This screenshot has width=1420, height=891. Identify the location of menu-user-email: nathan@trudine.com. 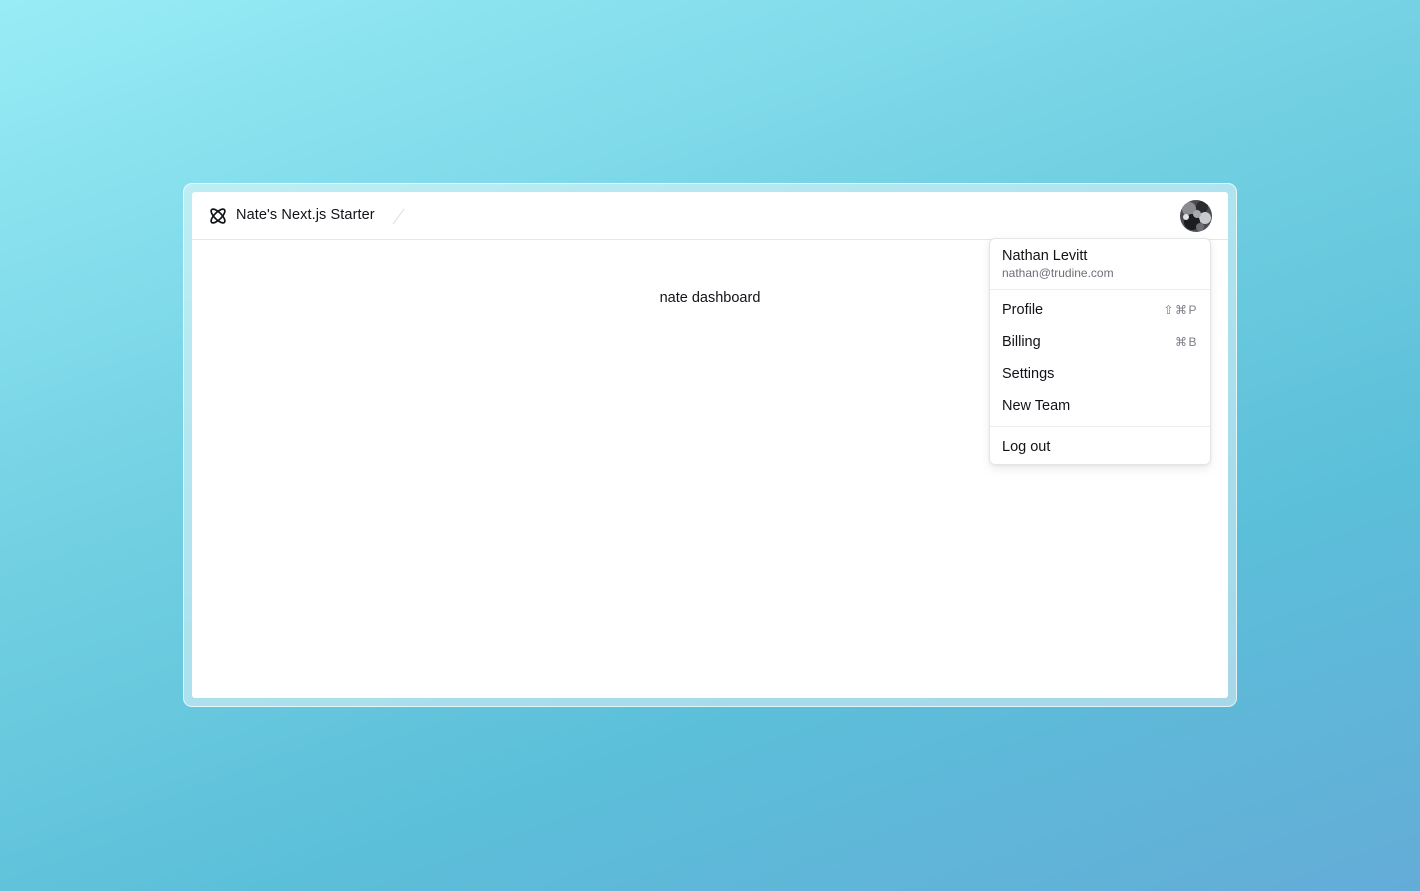
(1058, 273).